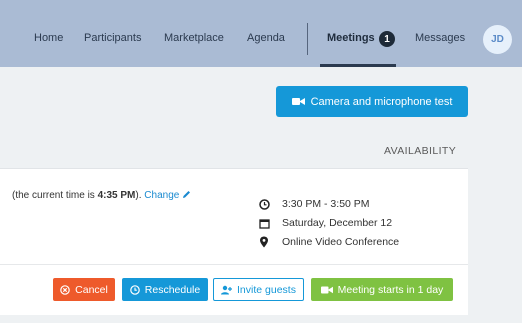 Image resolution: width=522 pixels, height=323 pixels. I want to click on meeting-starts-label: Meeting starts in 1 day, so click(390, 289).